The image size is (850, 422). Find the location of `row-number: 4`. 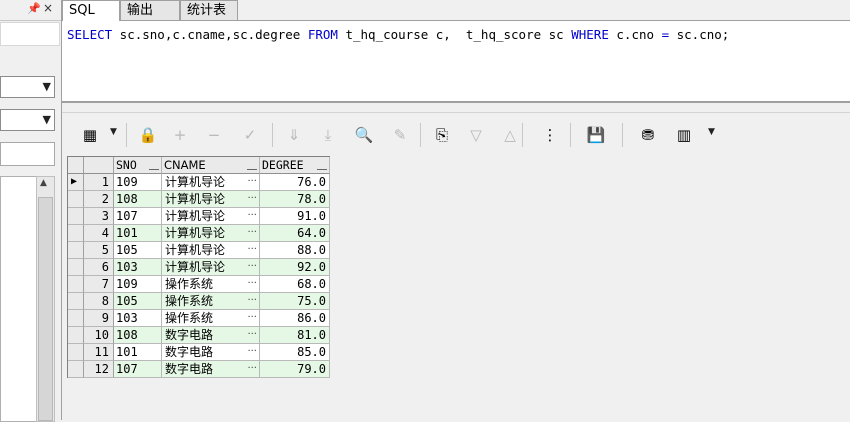

row-number: 4 is located at coordinates (99, 233).